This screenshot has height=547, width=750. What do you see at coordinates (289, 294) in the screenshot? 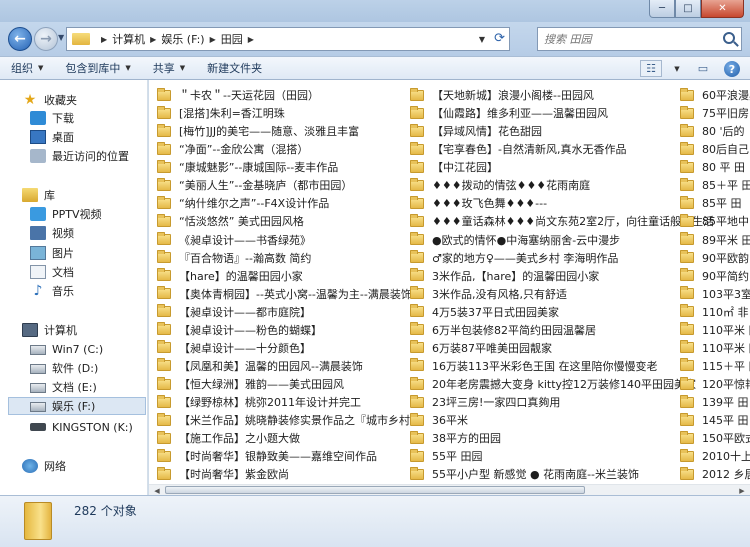
I see `file-item: 【奥体青桐园】--英式小窝--温馨为主--满晨装饰` at bounding box center [289, 294].